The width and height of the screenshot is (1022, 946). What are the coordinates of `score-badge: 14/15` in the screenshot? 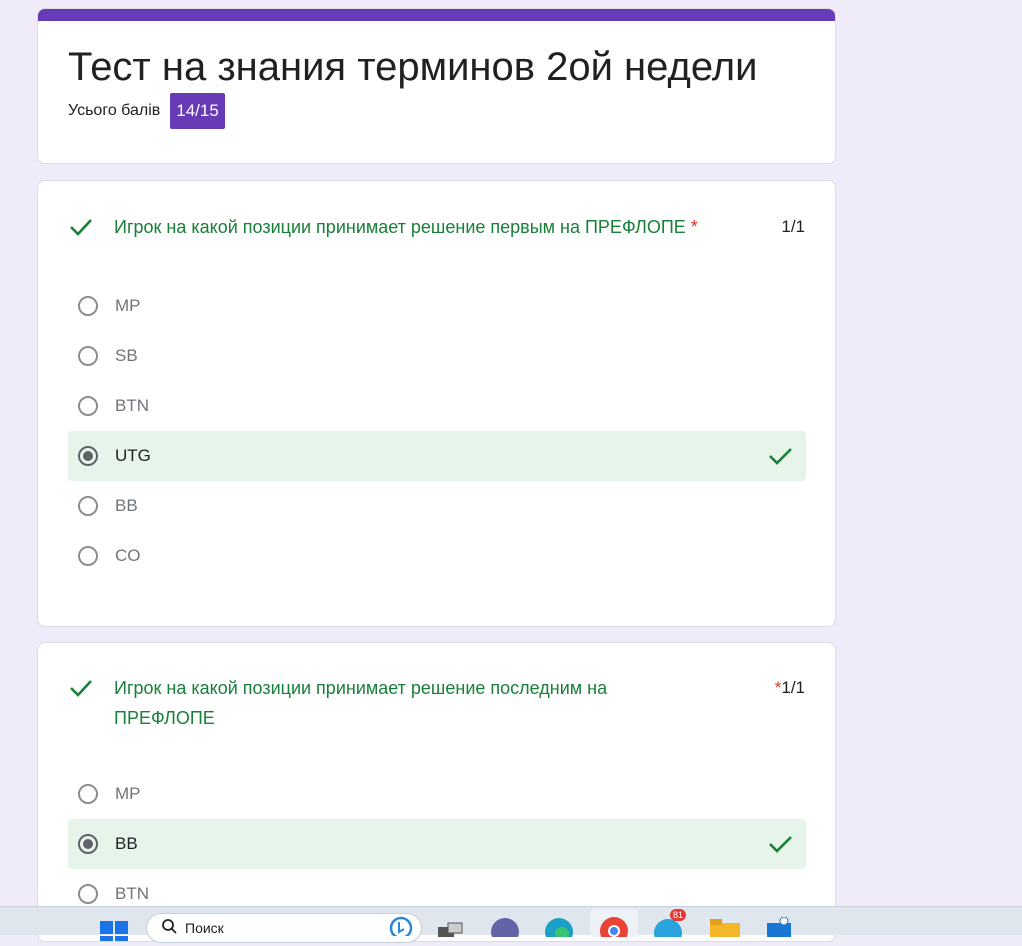 It's located at (197, 111).